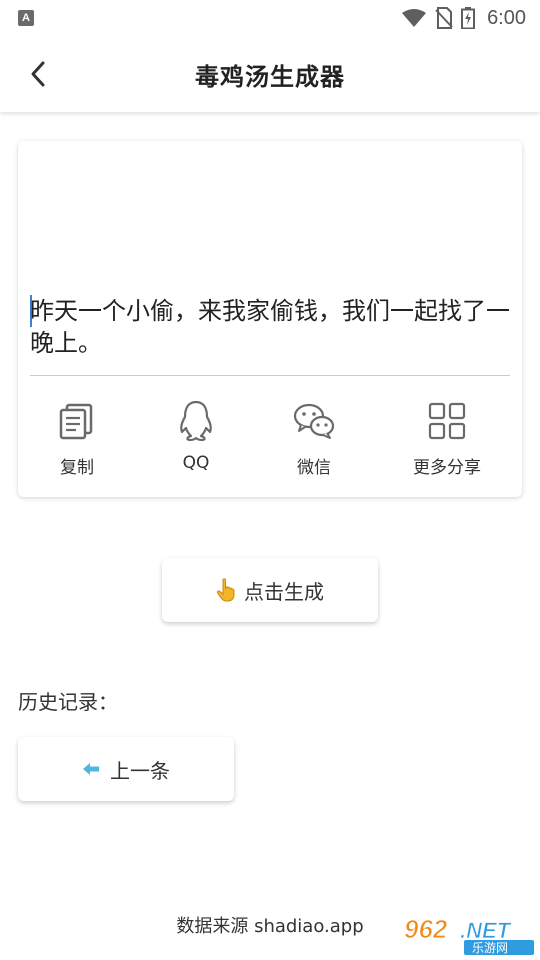  Describe the element at coordinates (468, 18) in the screenshot. I see `battery-charging-icon` at that location.